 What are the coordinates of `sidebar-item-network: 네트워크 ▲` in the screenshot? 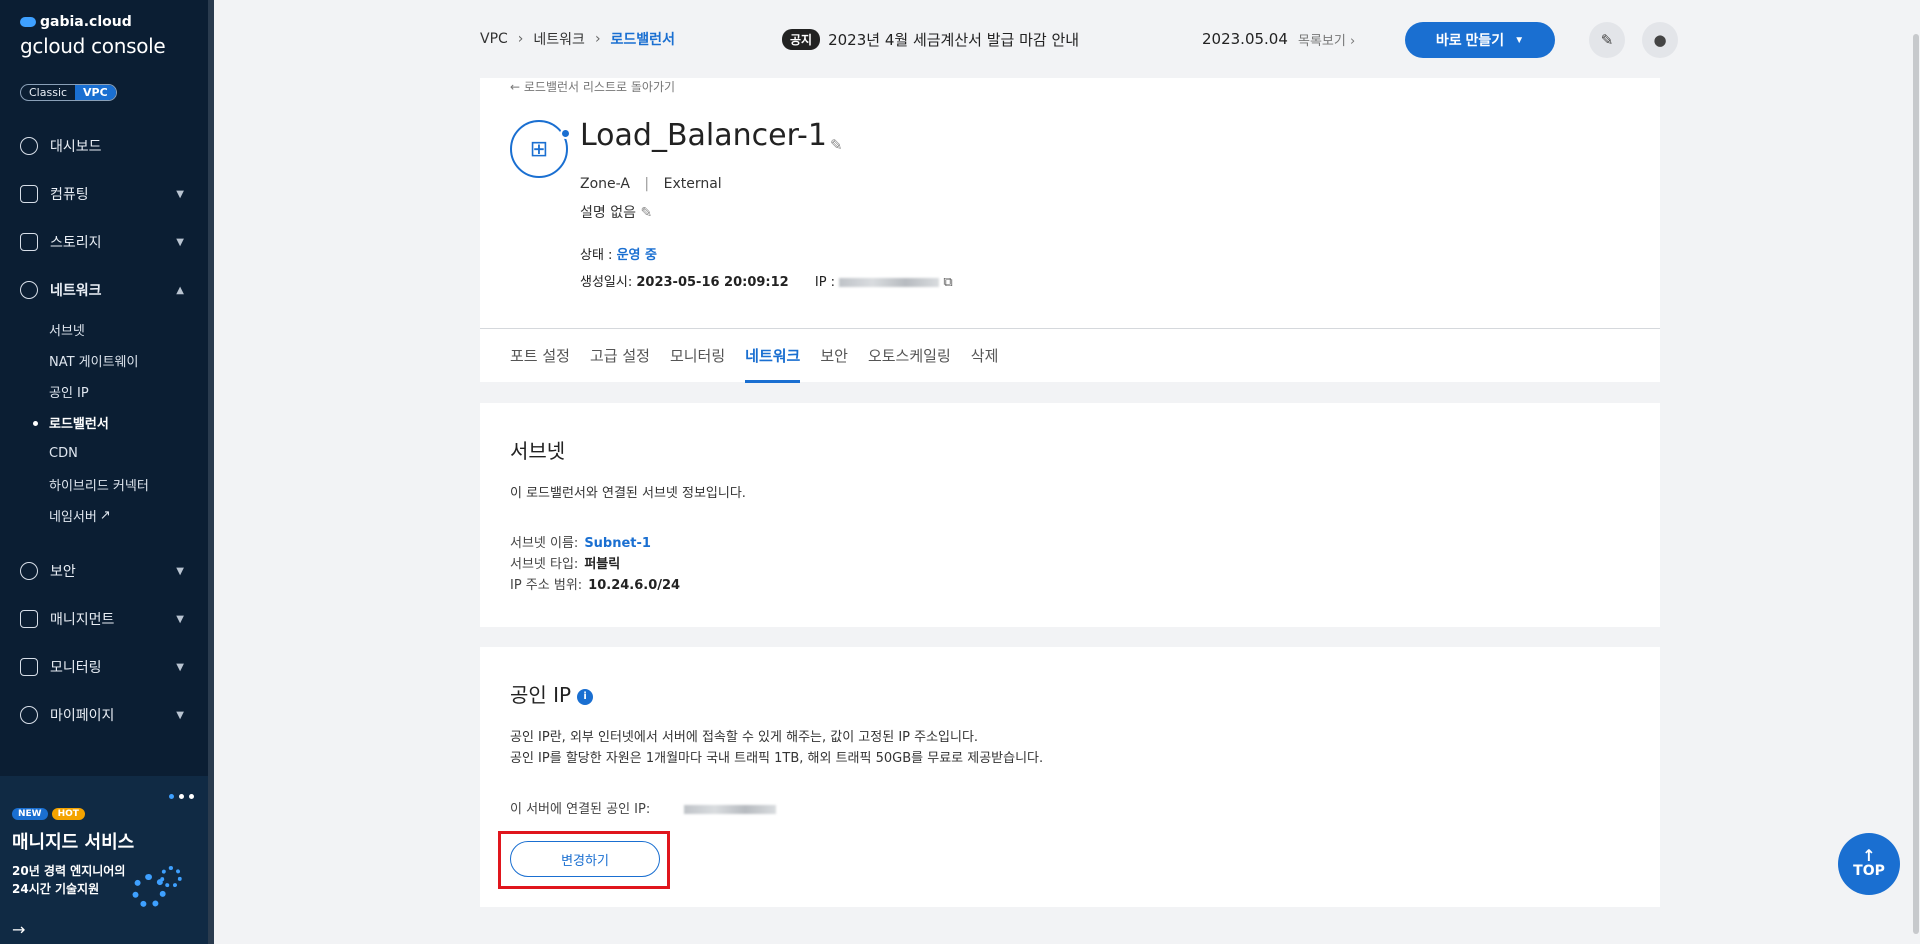 It's located at (104, 290).